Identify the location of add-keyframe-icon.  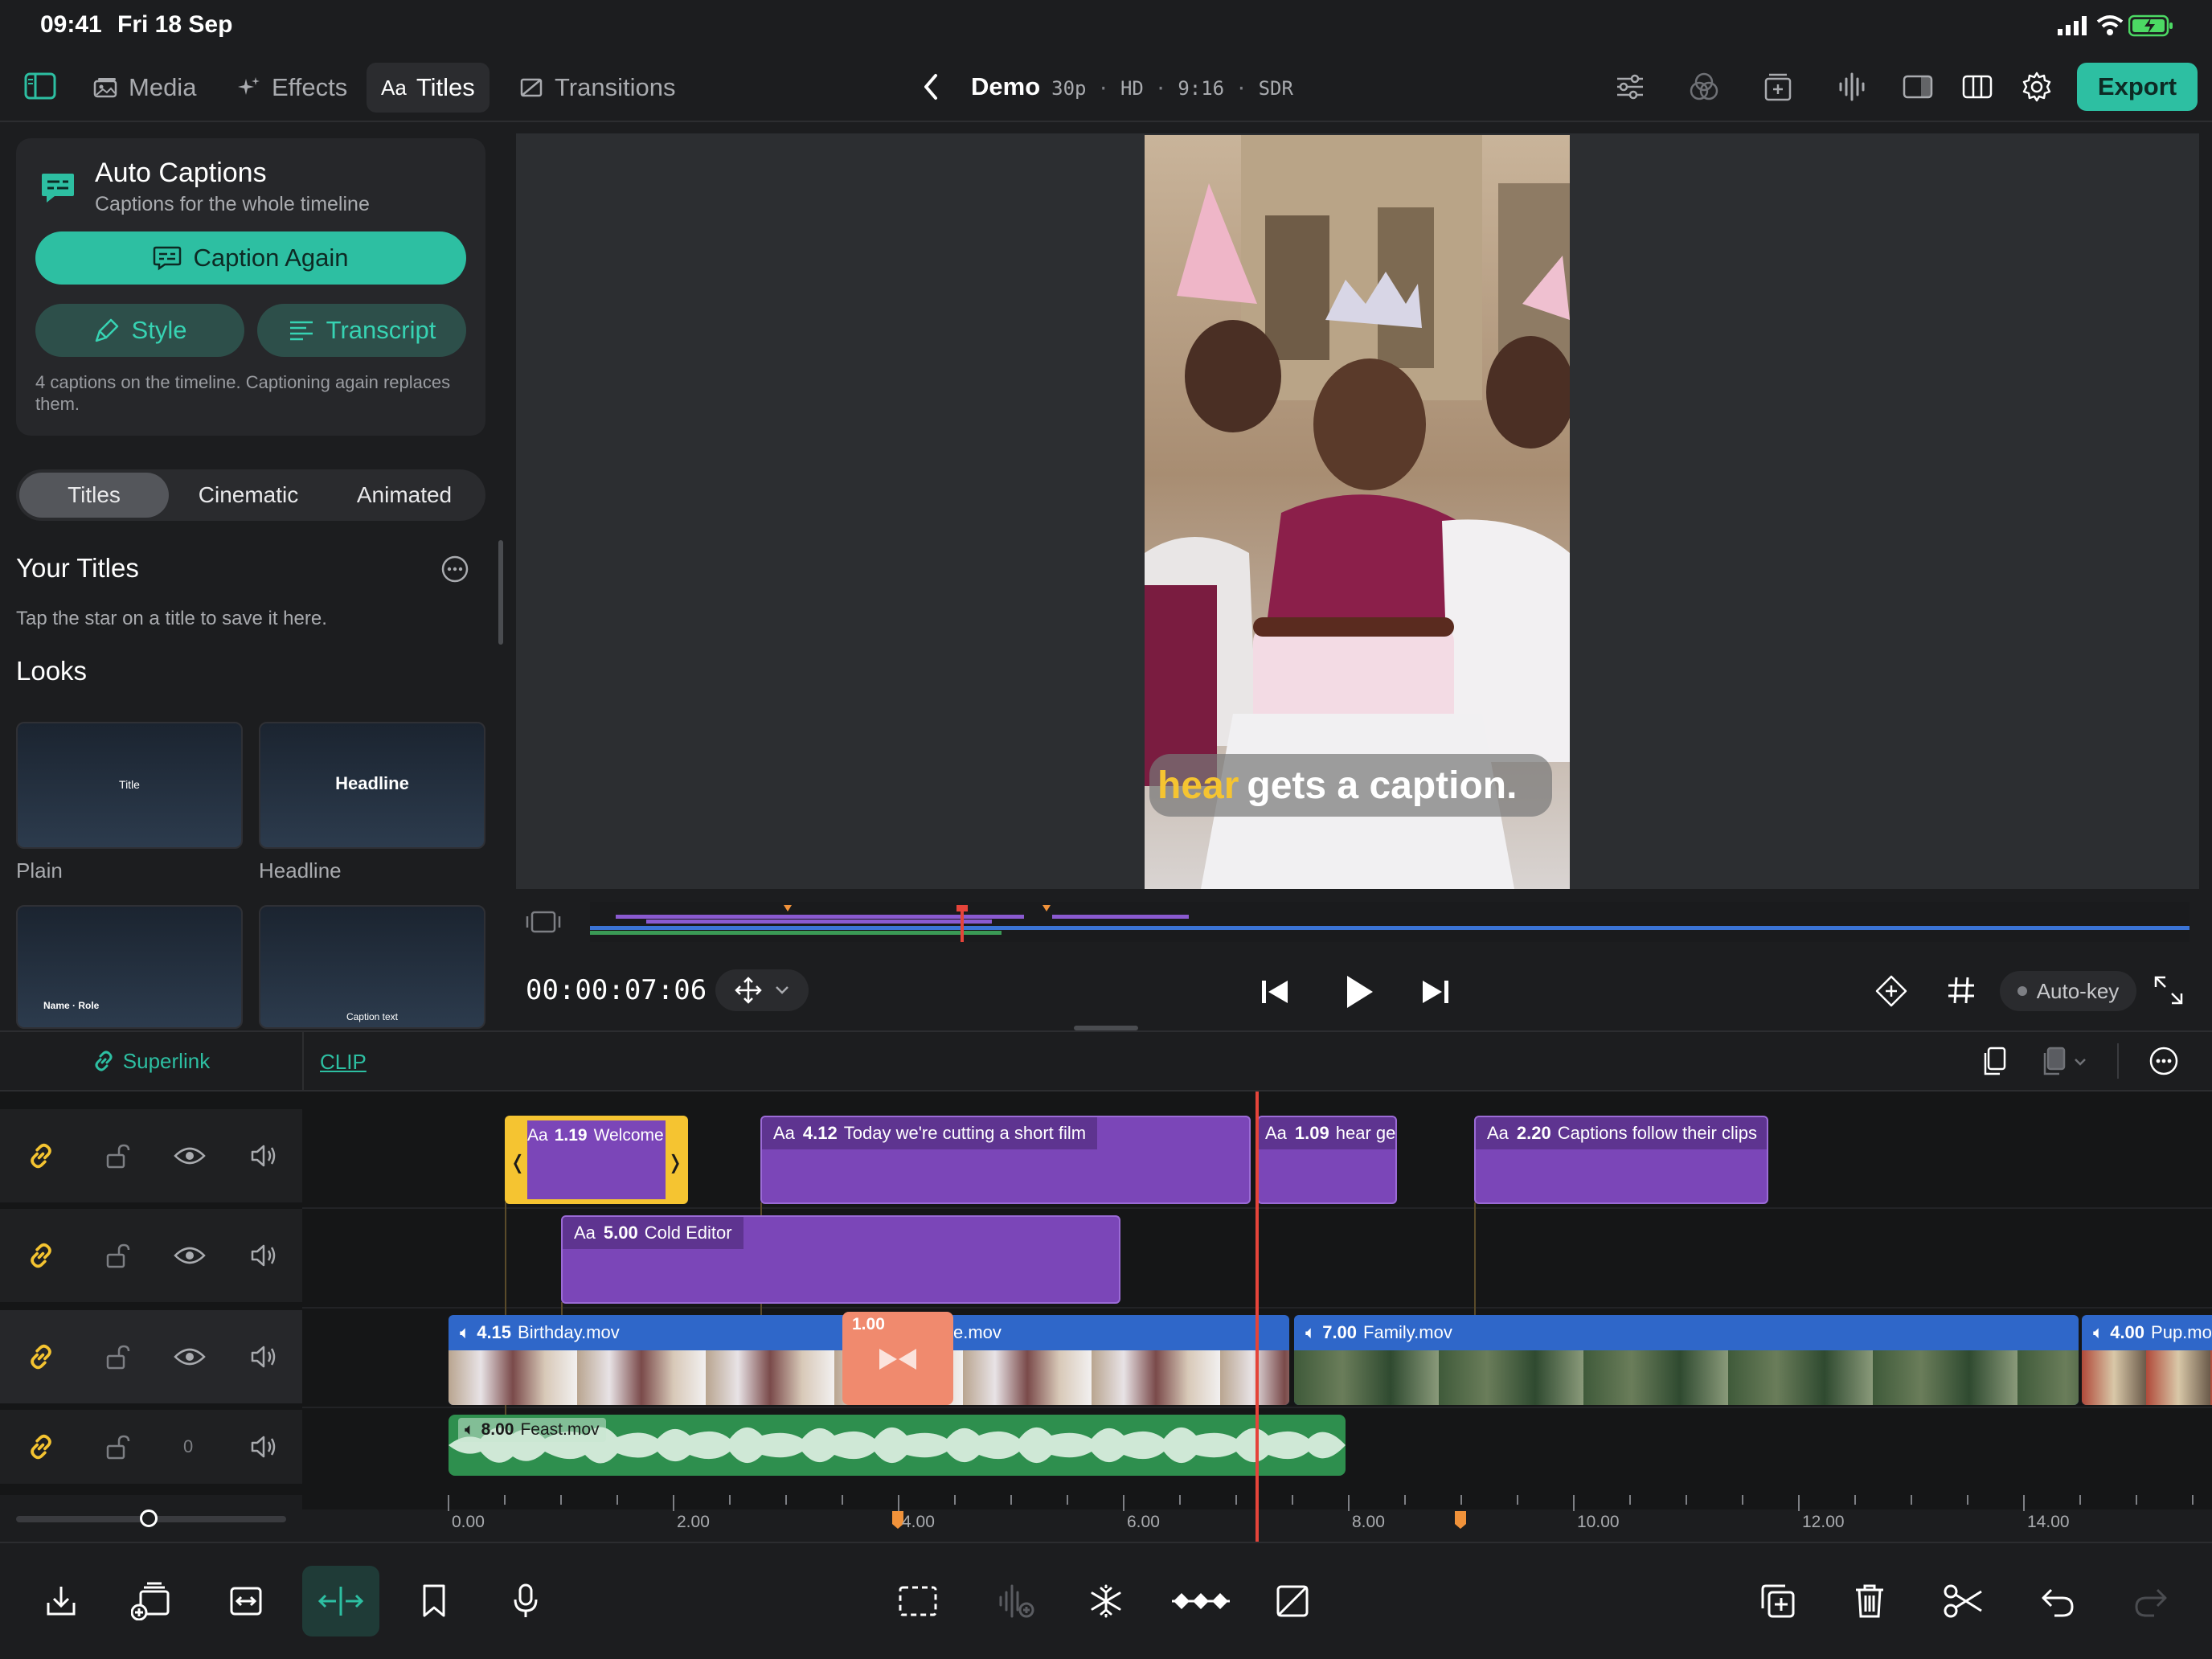
(1891, 991).